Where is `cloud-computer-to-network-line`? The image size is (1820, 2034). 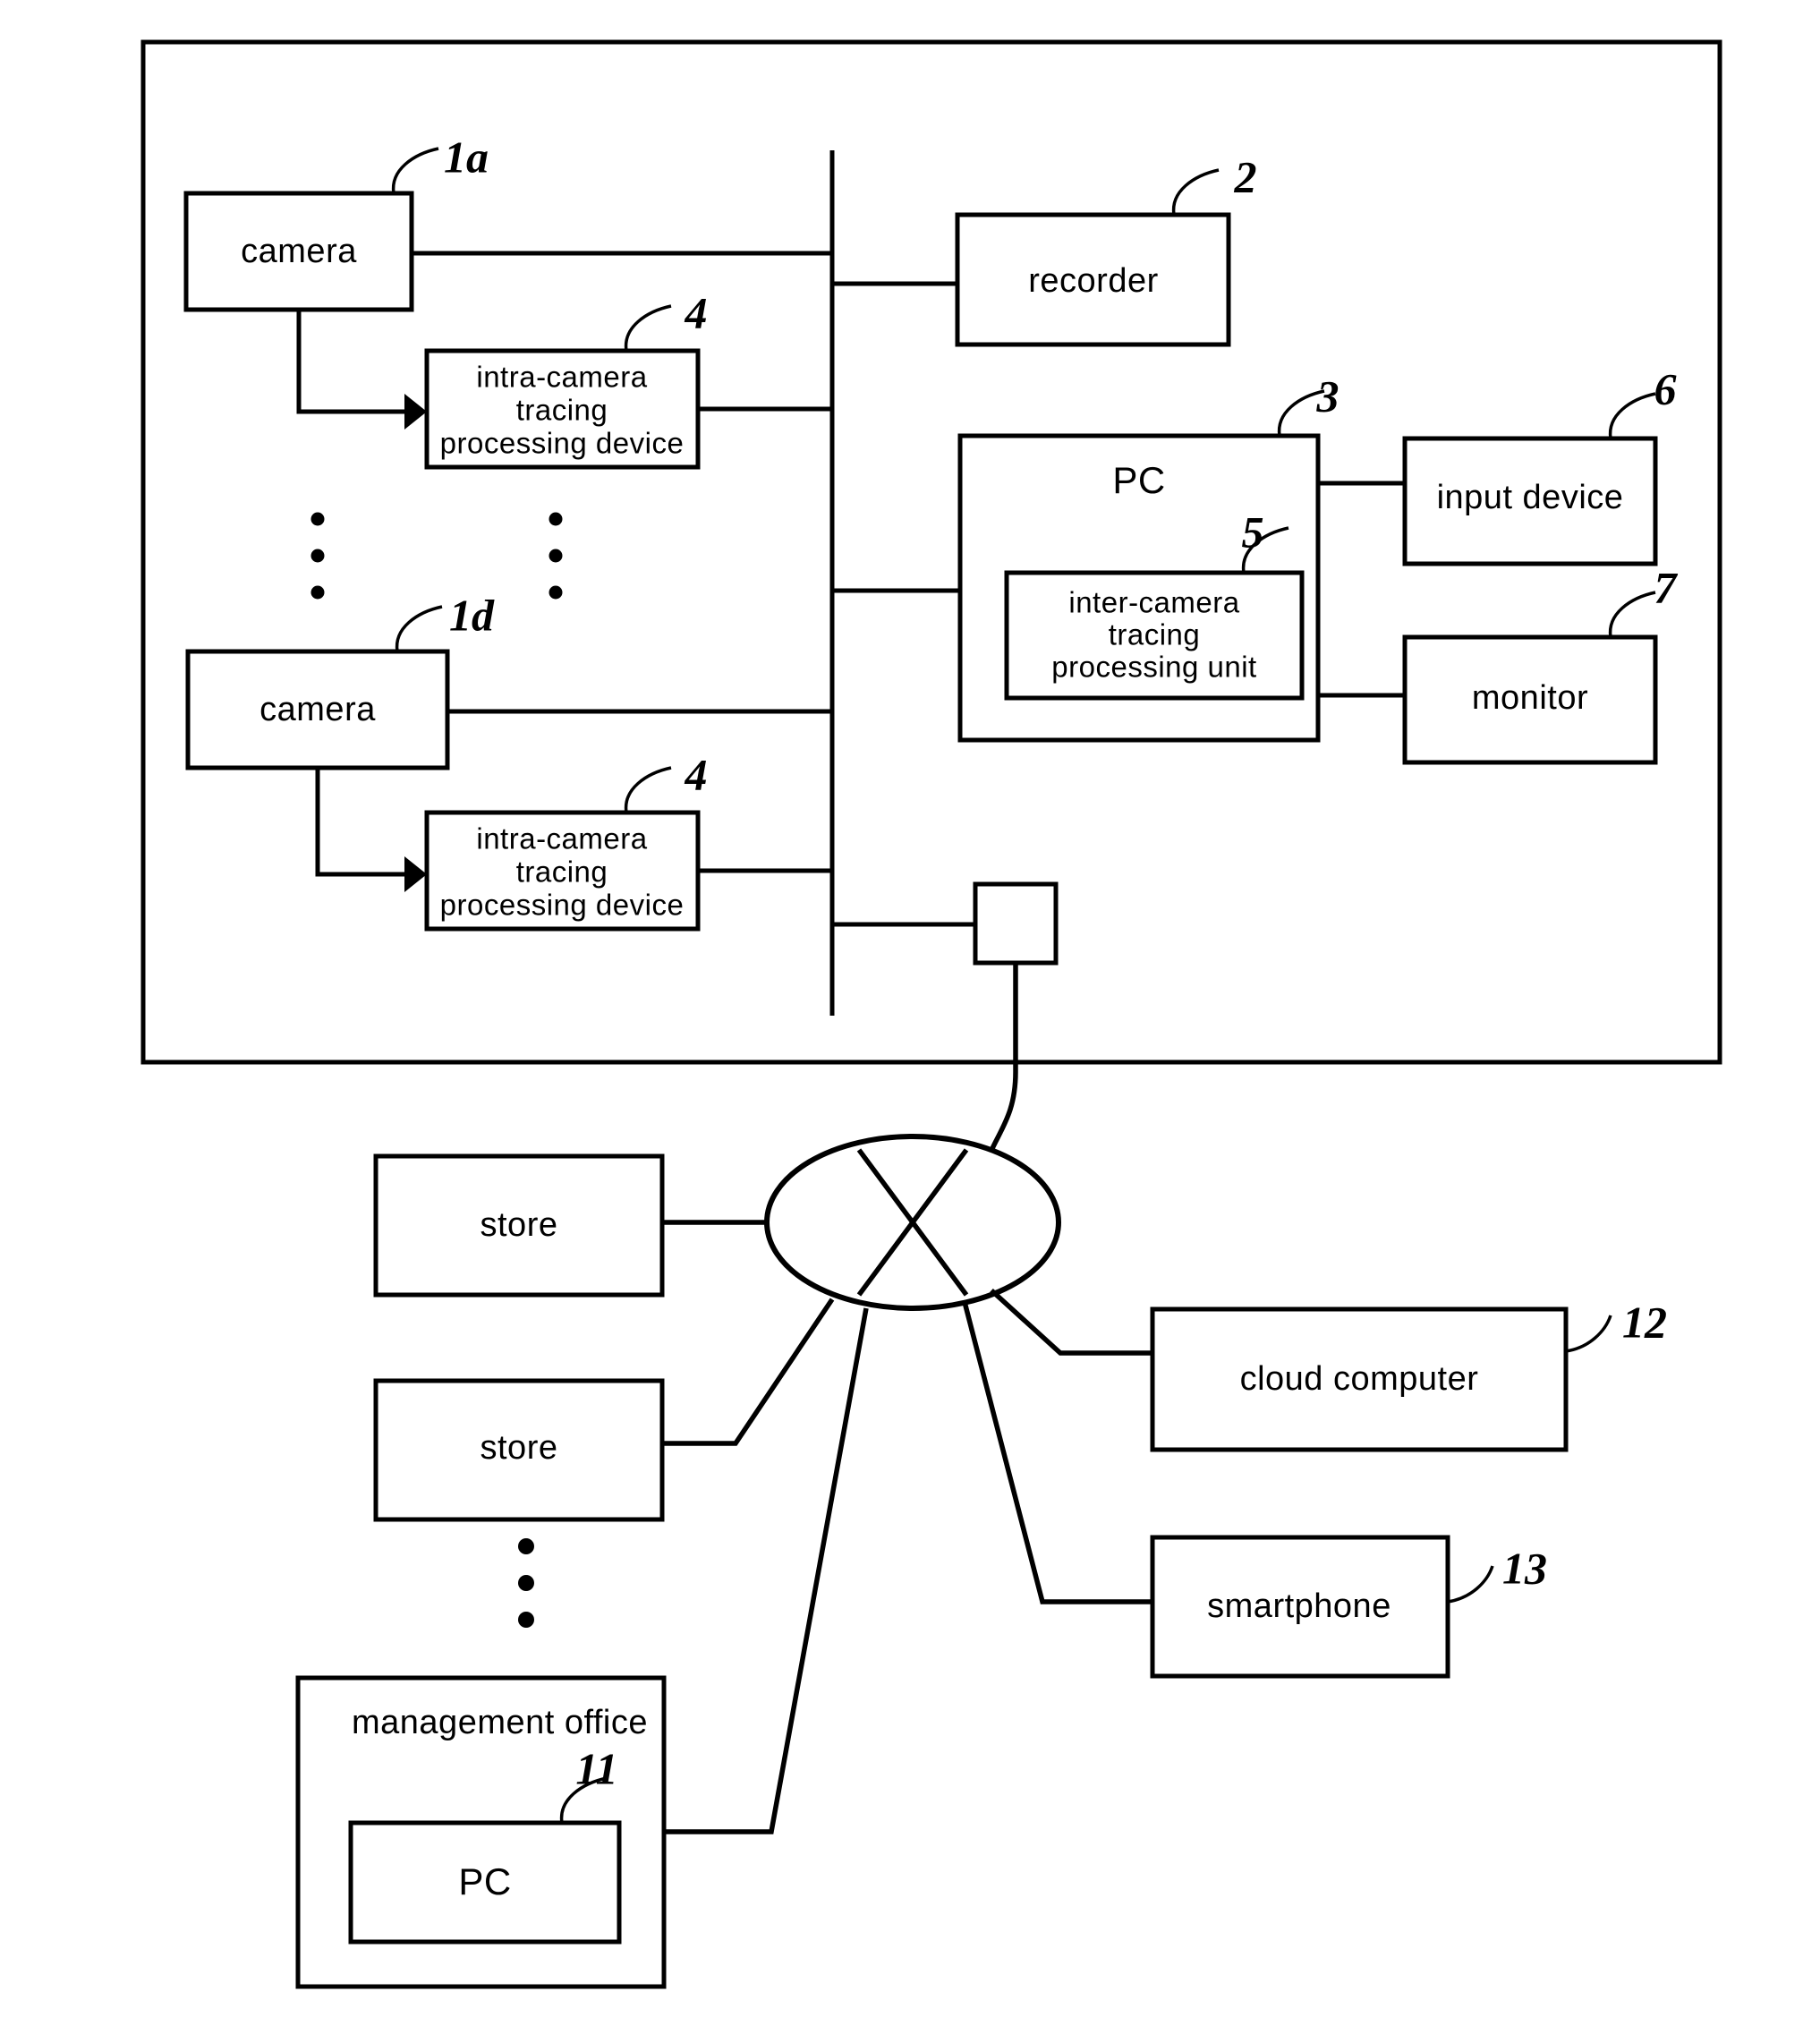 cloud-computer-to-network-line is located at coordinates (1071, 1322).